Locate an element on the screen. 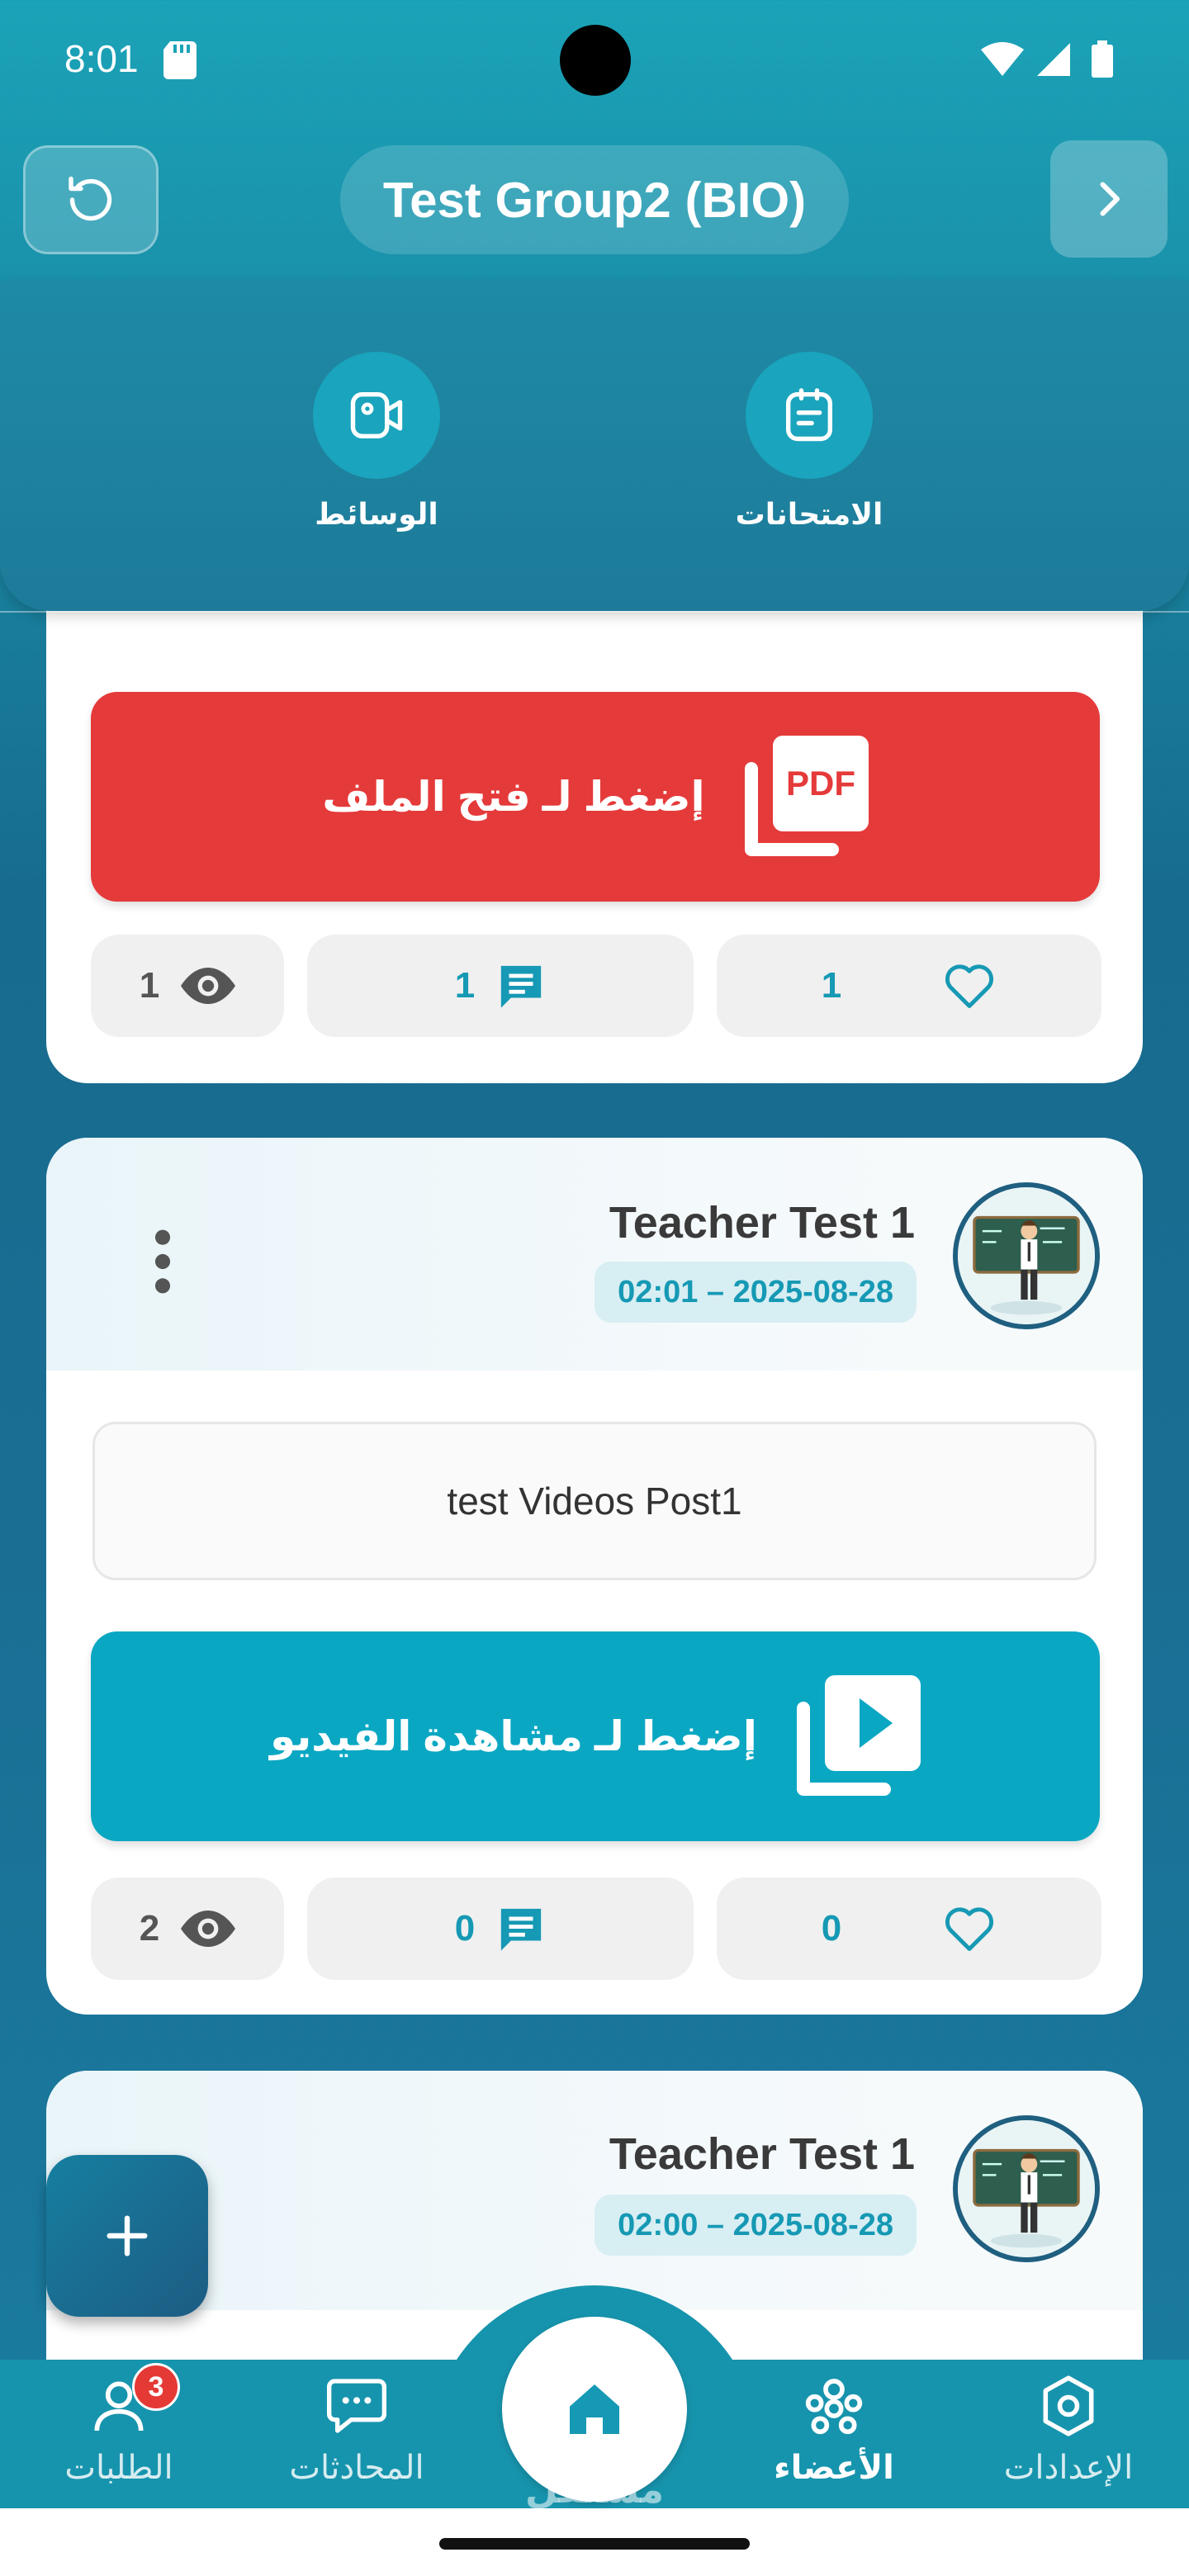 This screenshot has width=1189, height=2576. like-button: 0 is located at coordinates (909, 1929).